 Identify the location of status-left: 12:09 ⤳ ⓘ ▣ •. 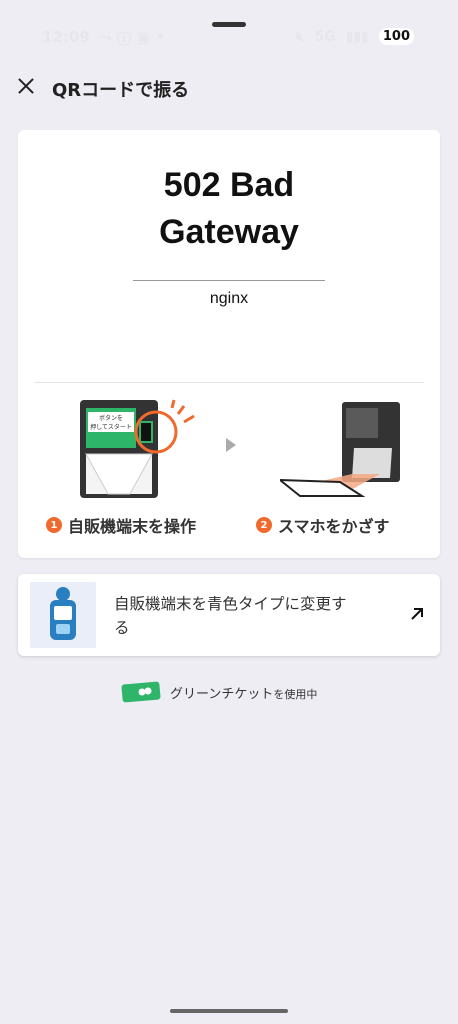
(103, 37).